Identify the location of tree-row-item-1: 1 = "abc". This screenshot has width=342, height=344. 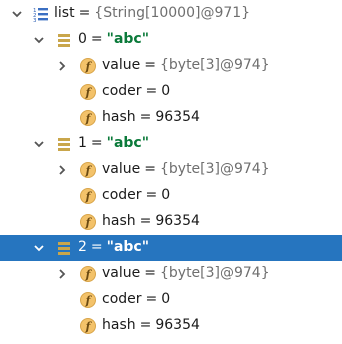
(171, 144).